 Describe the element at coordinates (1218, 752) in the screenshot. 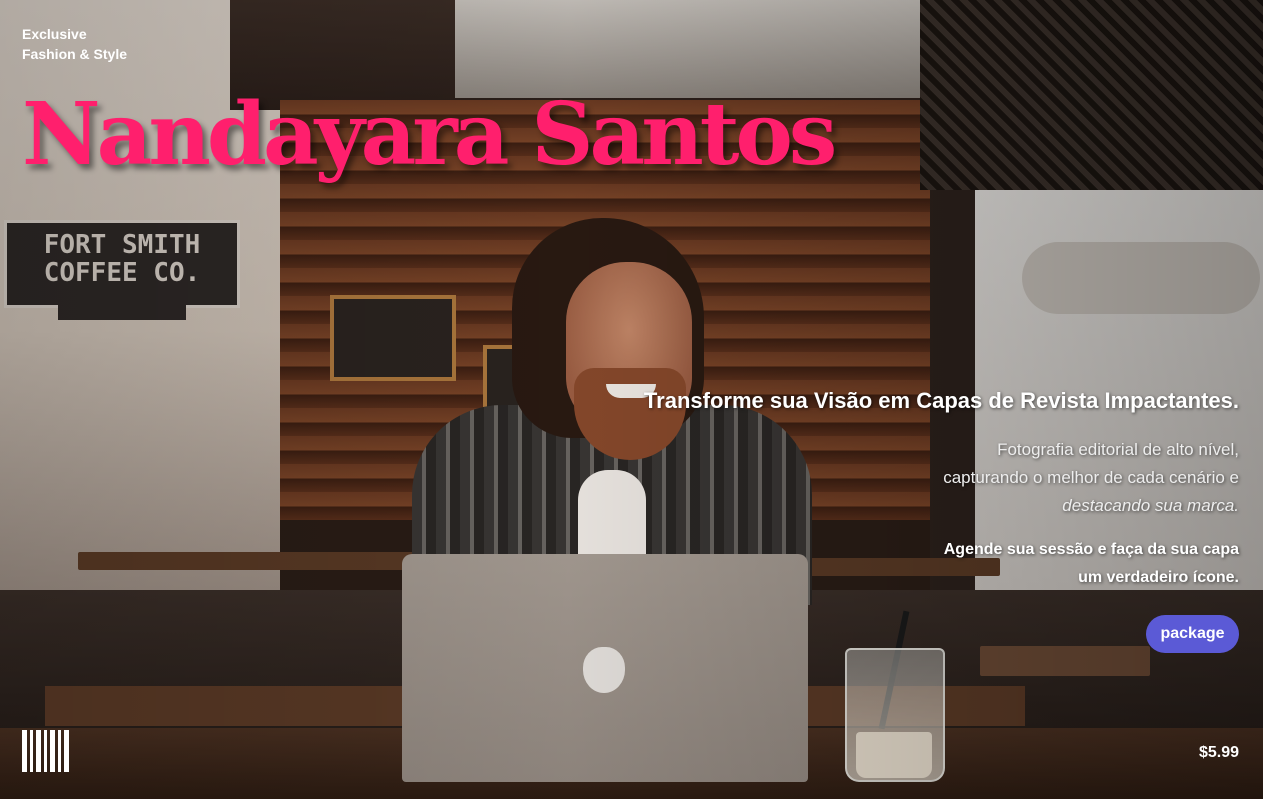

I see `price-label: $5.99` at that location.